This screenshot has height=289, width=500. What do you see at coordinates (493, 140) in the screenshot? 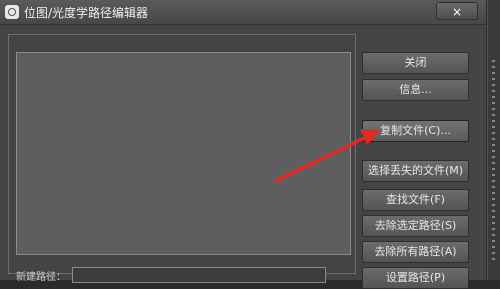
I see `background-panel-edge` at bounding box center [493, 140].